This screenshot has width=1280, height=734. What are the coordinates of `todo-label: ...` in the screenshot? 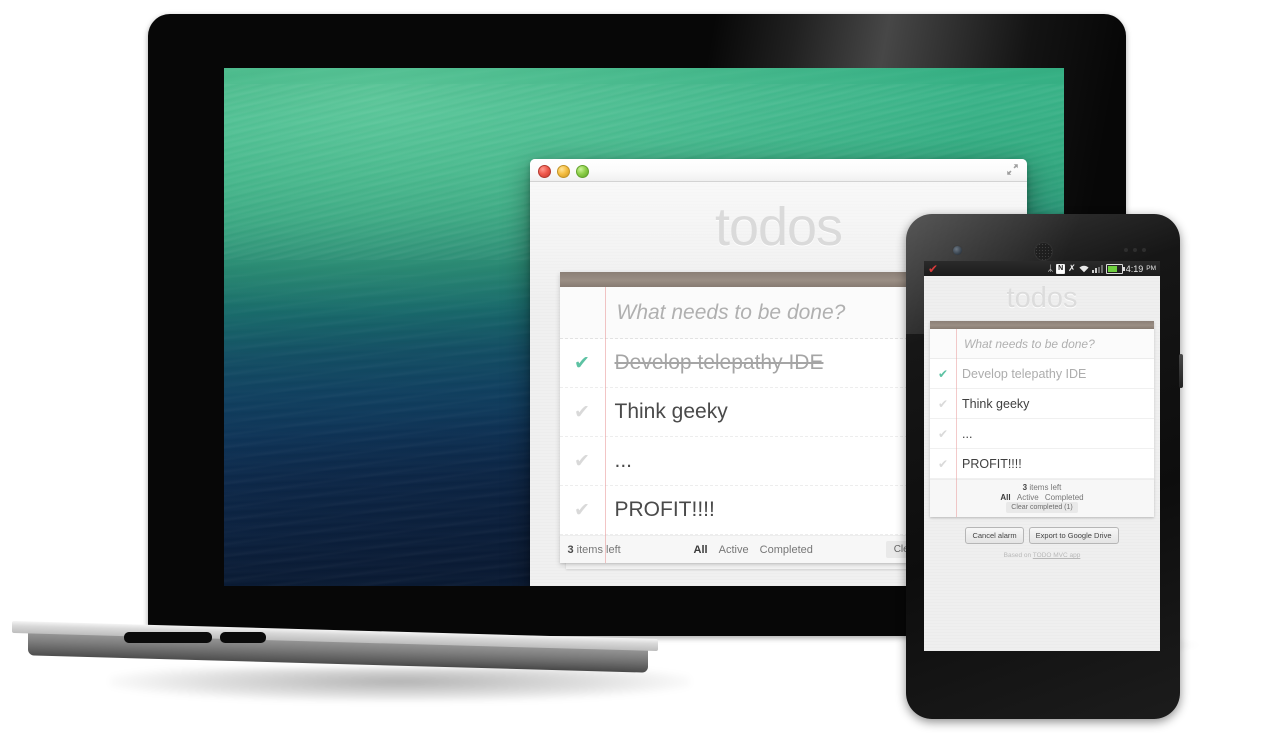 It's located at (623, 460).